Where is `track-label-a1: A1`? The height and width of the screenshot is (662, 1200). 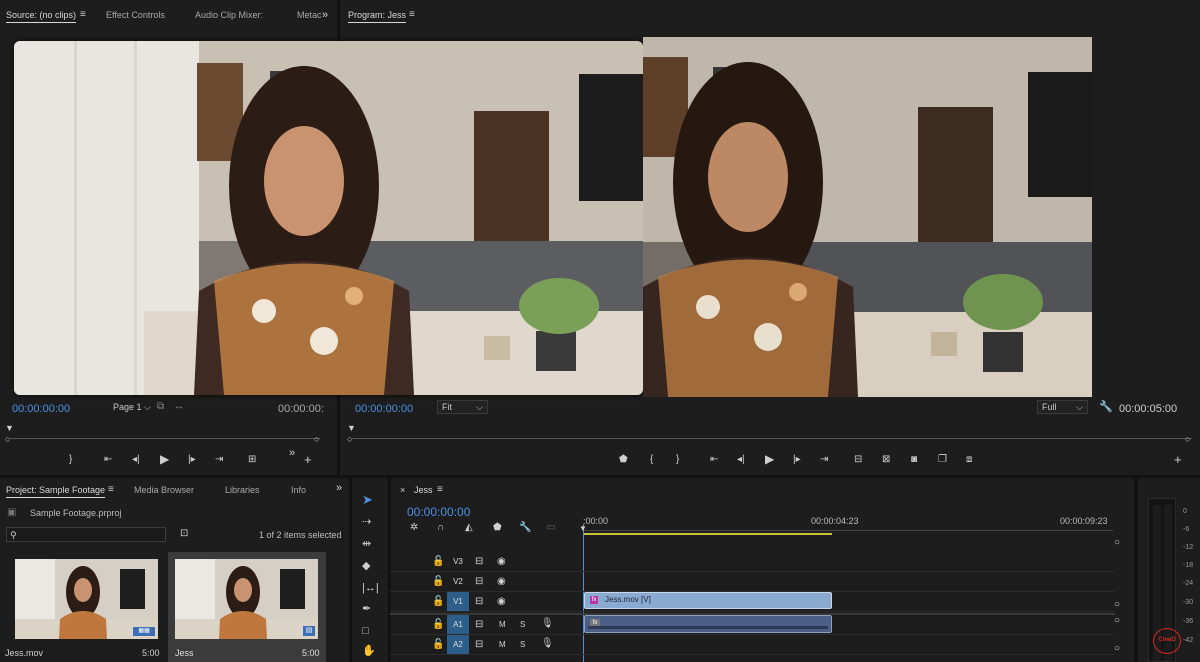 track-label-a1: A1 is located at coordinates (458, 624).